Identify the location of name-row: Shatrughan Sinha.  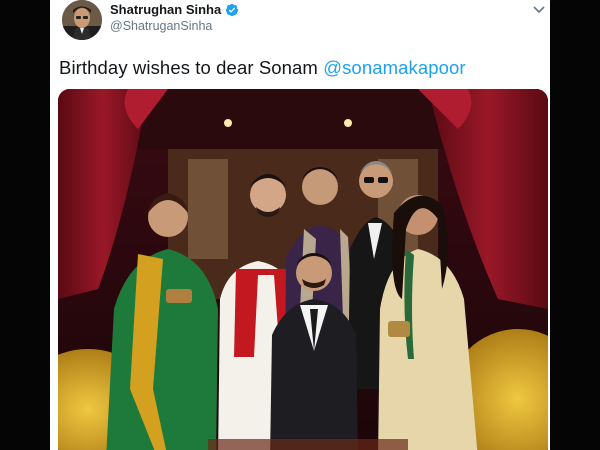
(174, 9).